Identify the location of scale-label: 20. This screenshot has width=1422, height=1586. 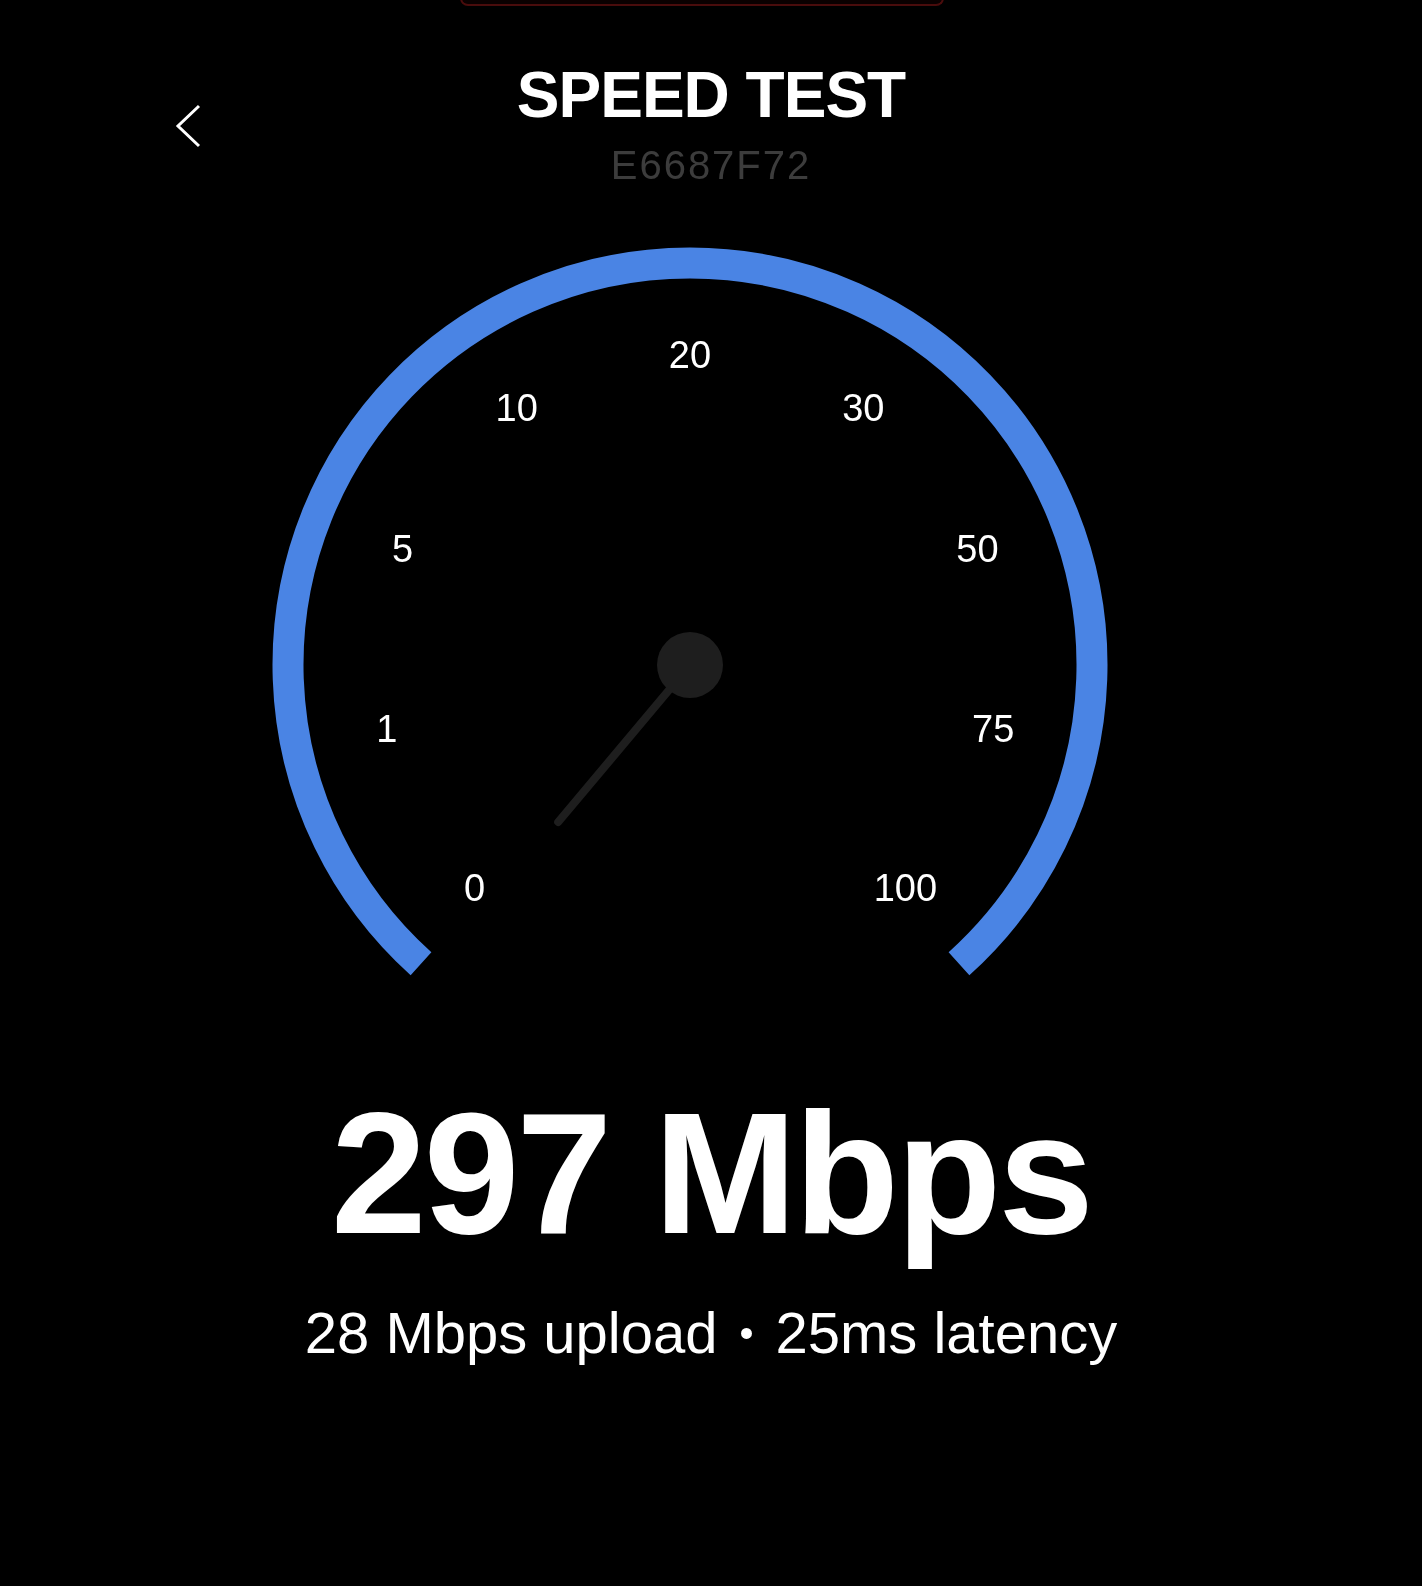
(690, 355).